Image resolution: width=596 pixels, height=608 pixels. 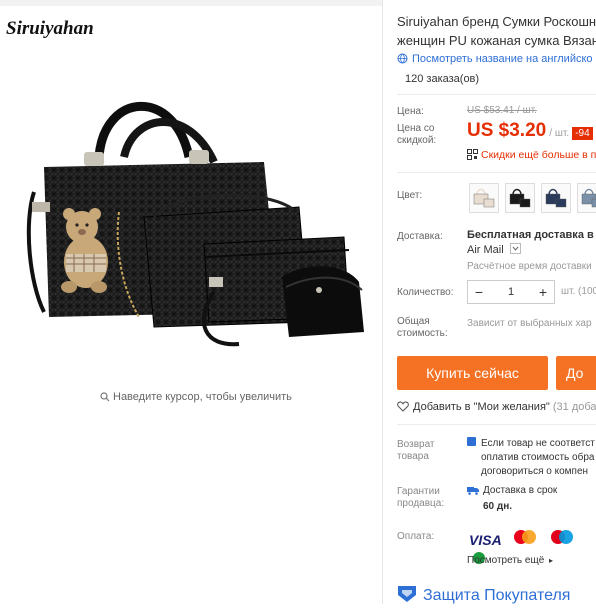 I want to click on payment-more-link: Посмотреть ещё ▸, so click(x=510, y=560).